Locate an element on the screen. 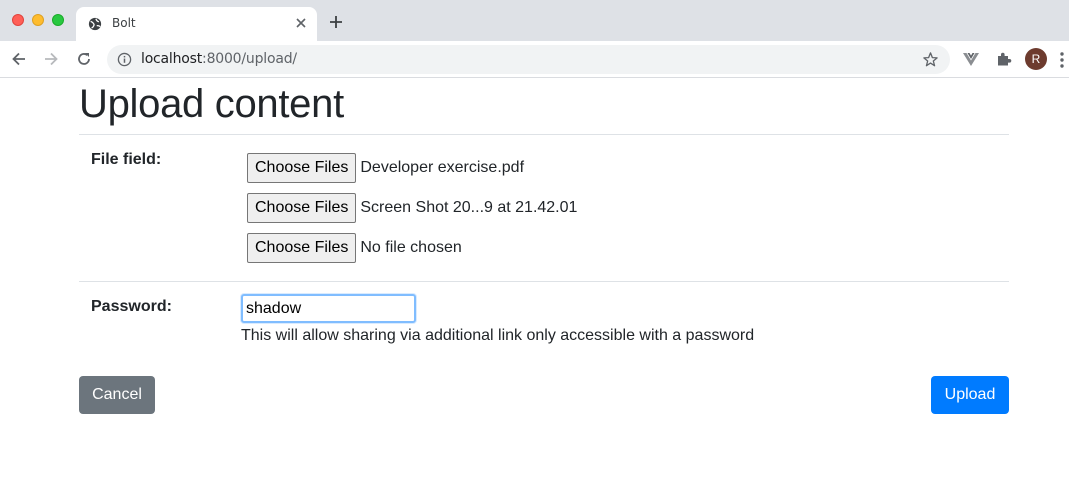 This screenshot has width=1069, height=483. file-name: Developer exercise.pdf is located at coordinates (442, 167).